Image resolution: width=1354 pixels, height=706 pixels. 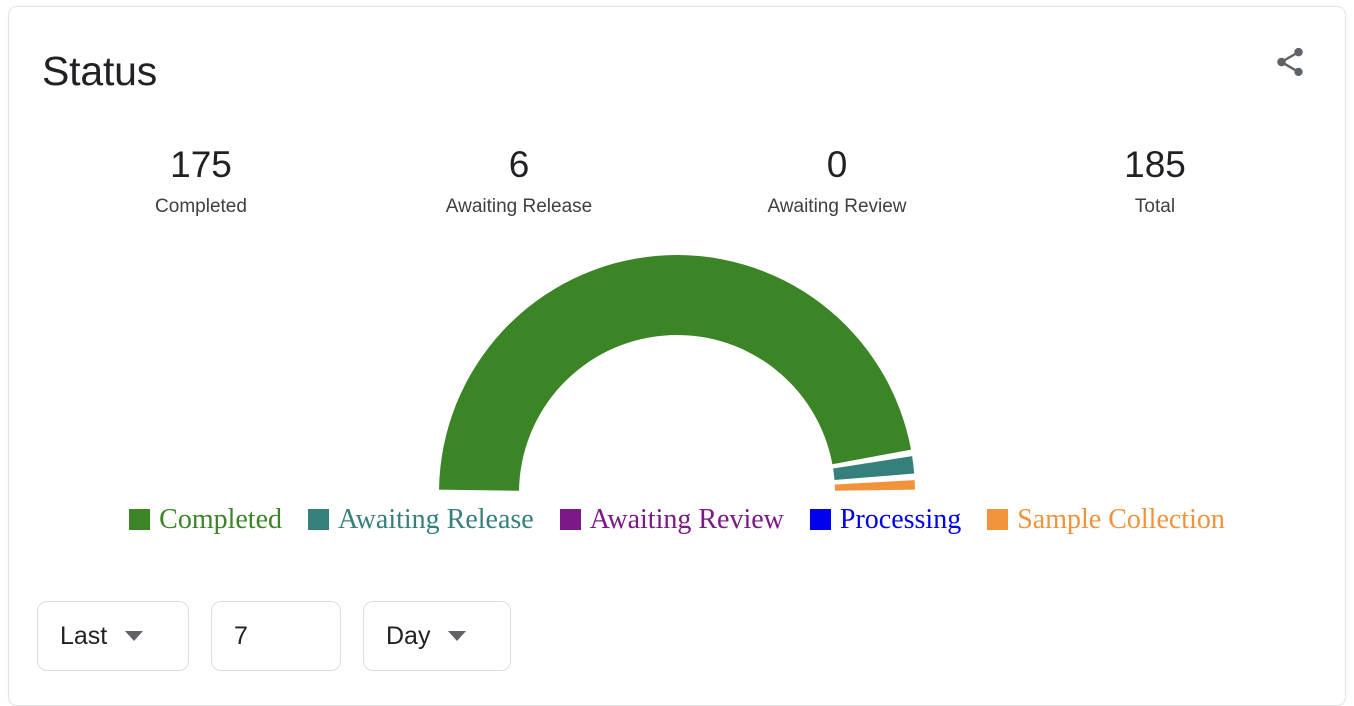 I want to click on count-field, so click(x=276, y=636).